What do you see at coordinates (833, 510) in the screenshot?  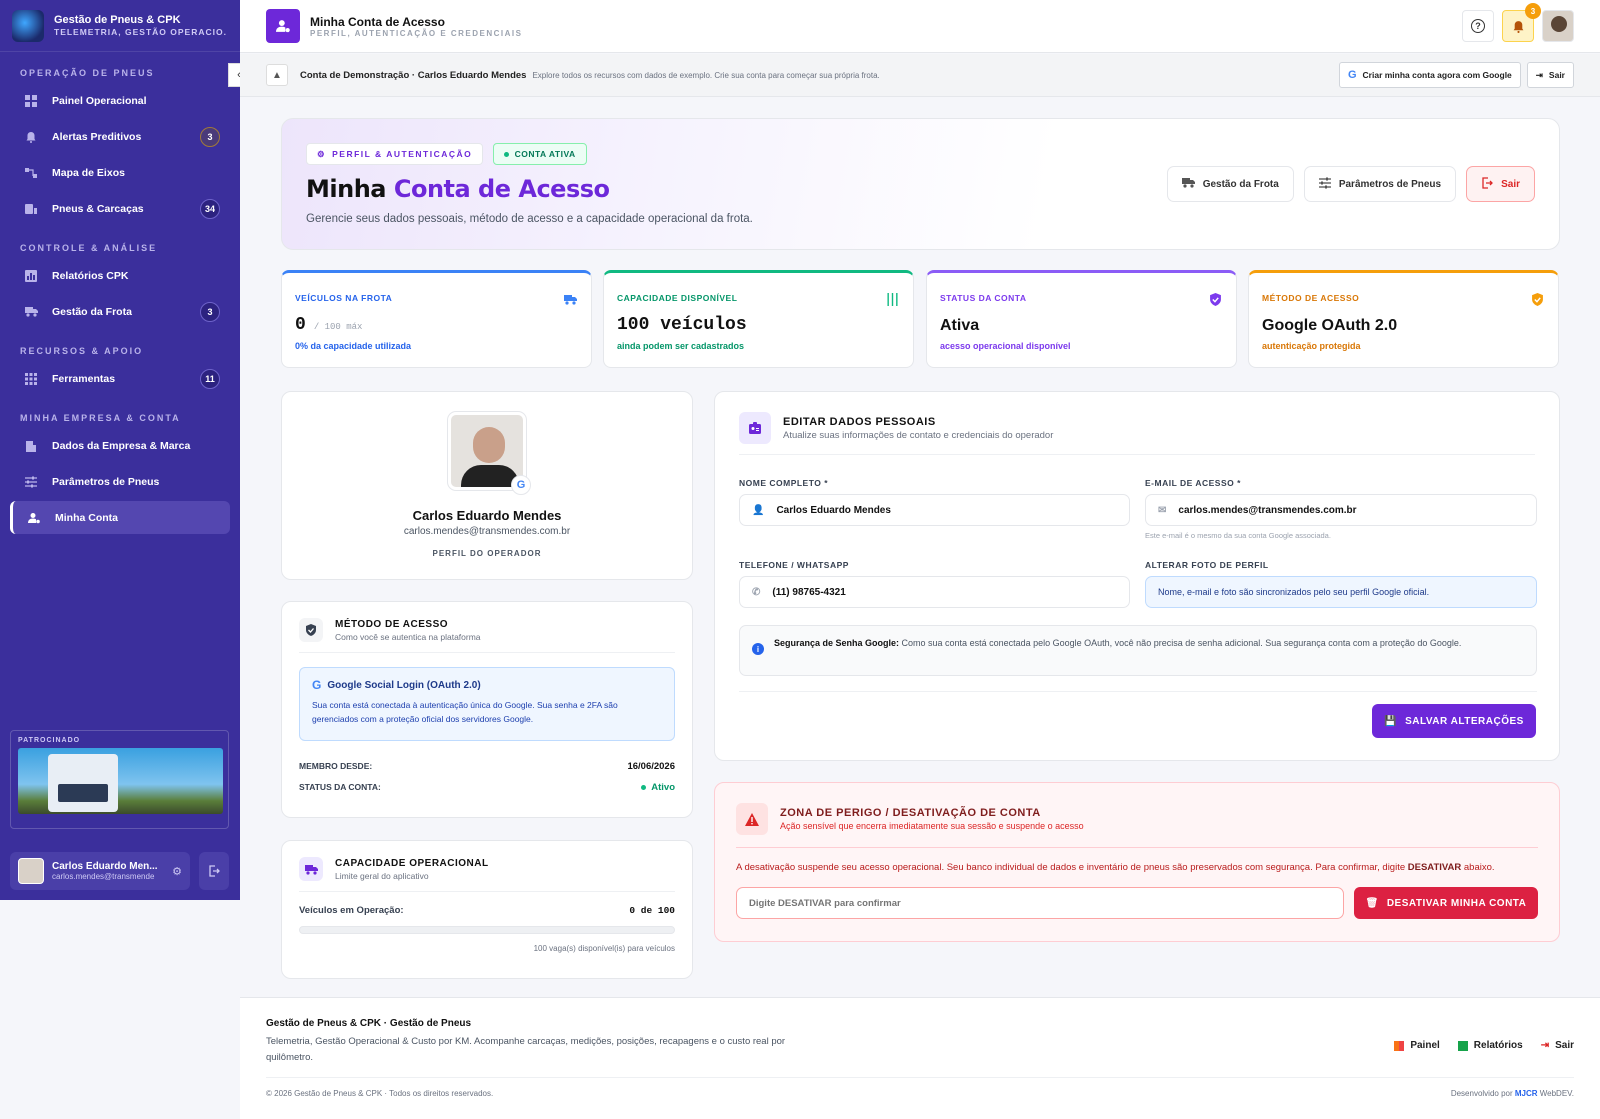 I see `field-value: Carlos Eduardo Mendes` at bounding box center [833, 510].